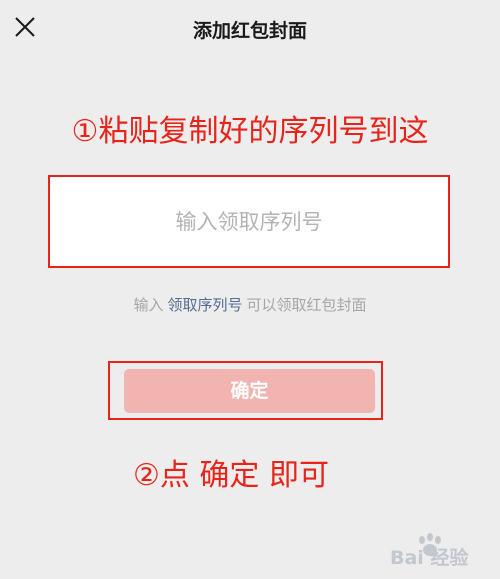 The image size is (500, 579). What do you see at coordinates (250, 131) in the screenshot?
I see `annotation-step-1: ①粘贴复制好的序列号到这` at bounding box center [250, 131].